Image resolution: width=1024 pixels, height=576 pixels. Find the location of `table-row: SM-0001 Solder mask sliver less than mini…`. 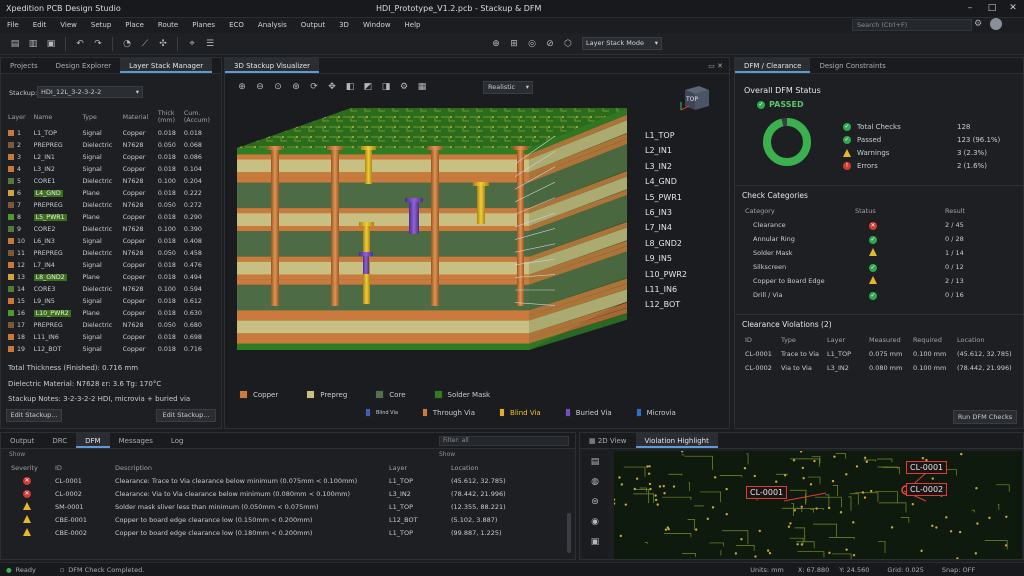

table-row: SM-0001 Solder mask sliver less than mini… is located at coordinates (289, 506).